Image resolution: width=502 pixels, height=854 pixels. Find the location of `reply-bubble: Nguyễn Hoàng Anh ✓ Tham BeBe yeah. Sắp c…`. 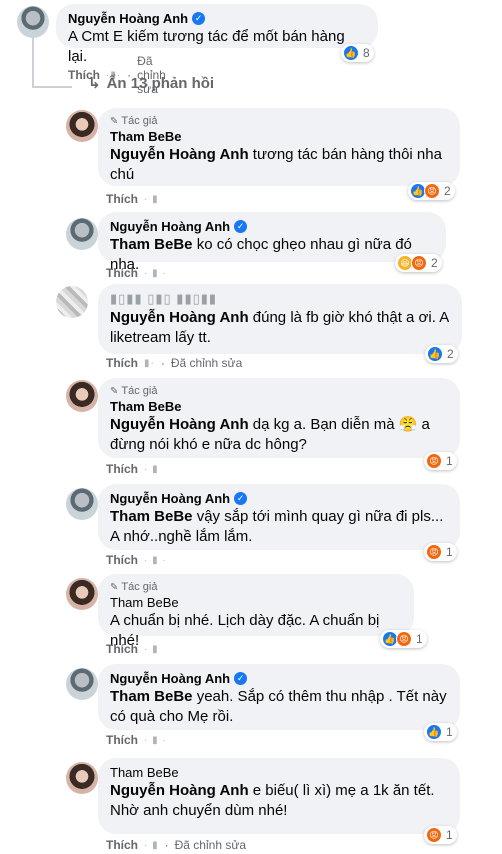

reply-bubble: Nguyễn Hoàng Anh ✓ Tham BeBe yeah. Sắp c… is located at coordinates (279, 697).